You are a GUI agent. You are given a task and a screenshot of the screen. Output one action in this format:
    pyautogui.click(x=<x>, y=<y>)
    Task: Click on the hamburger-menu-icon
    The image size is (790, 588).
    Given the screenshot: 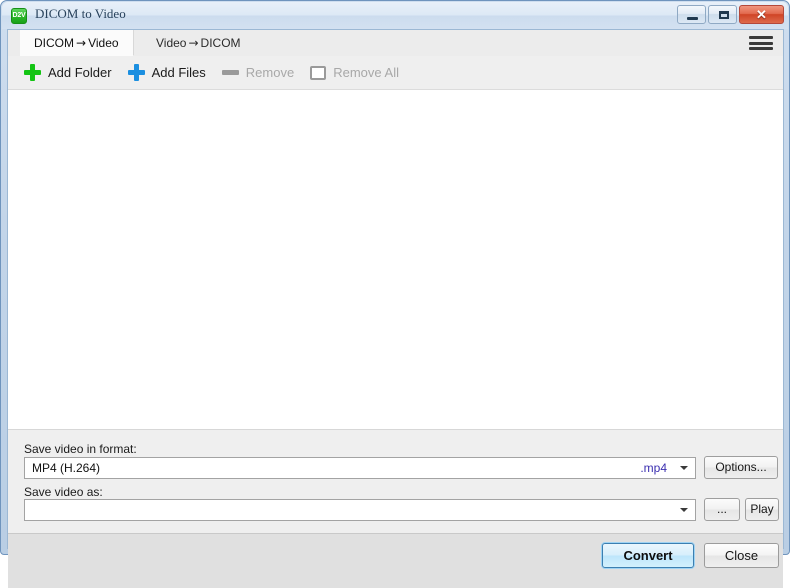 What is the action you would take?
    pyautogui.click(x=761, y=43)
    